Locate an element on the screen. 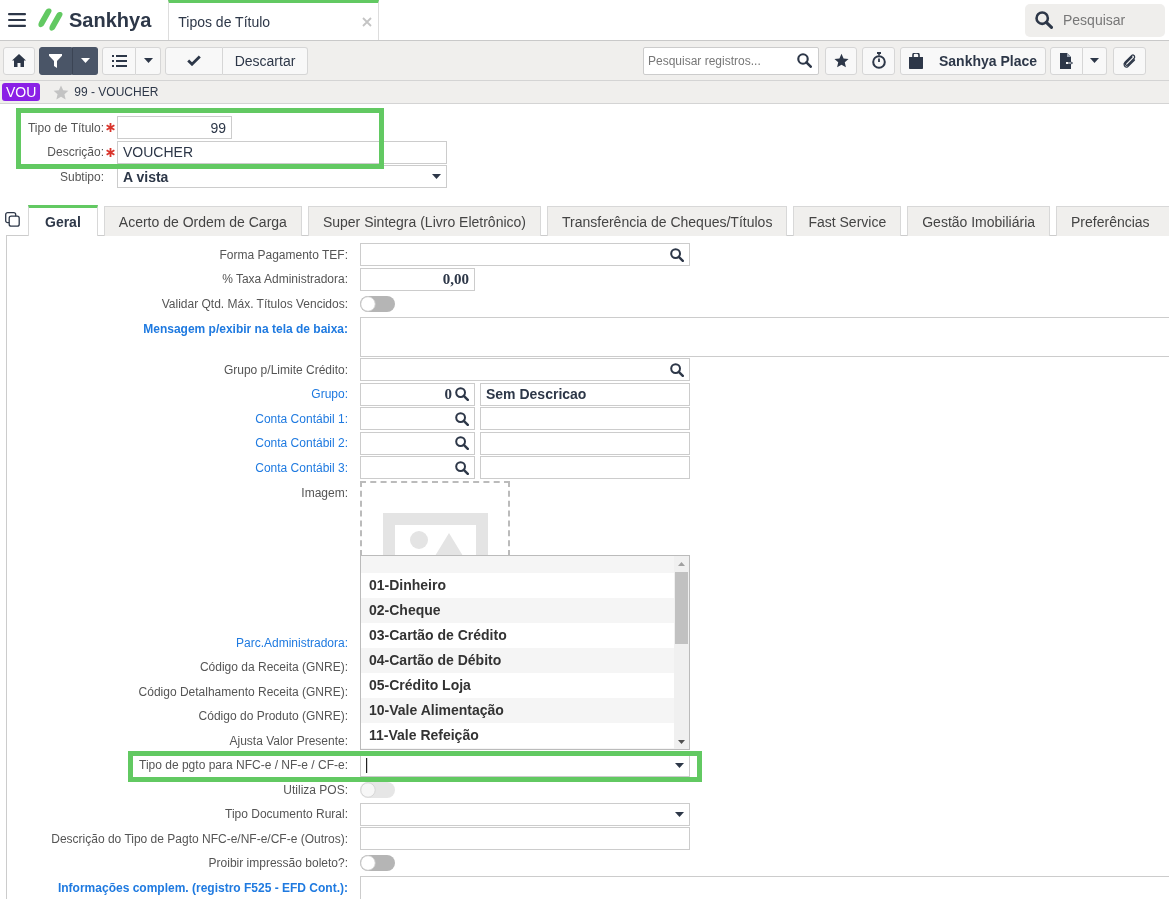  dropdown-button is located at coordinates (85, 60).